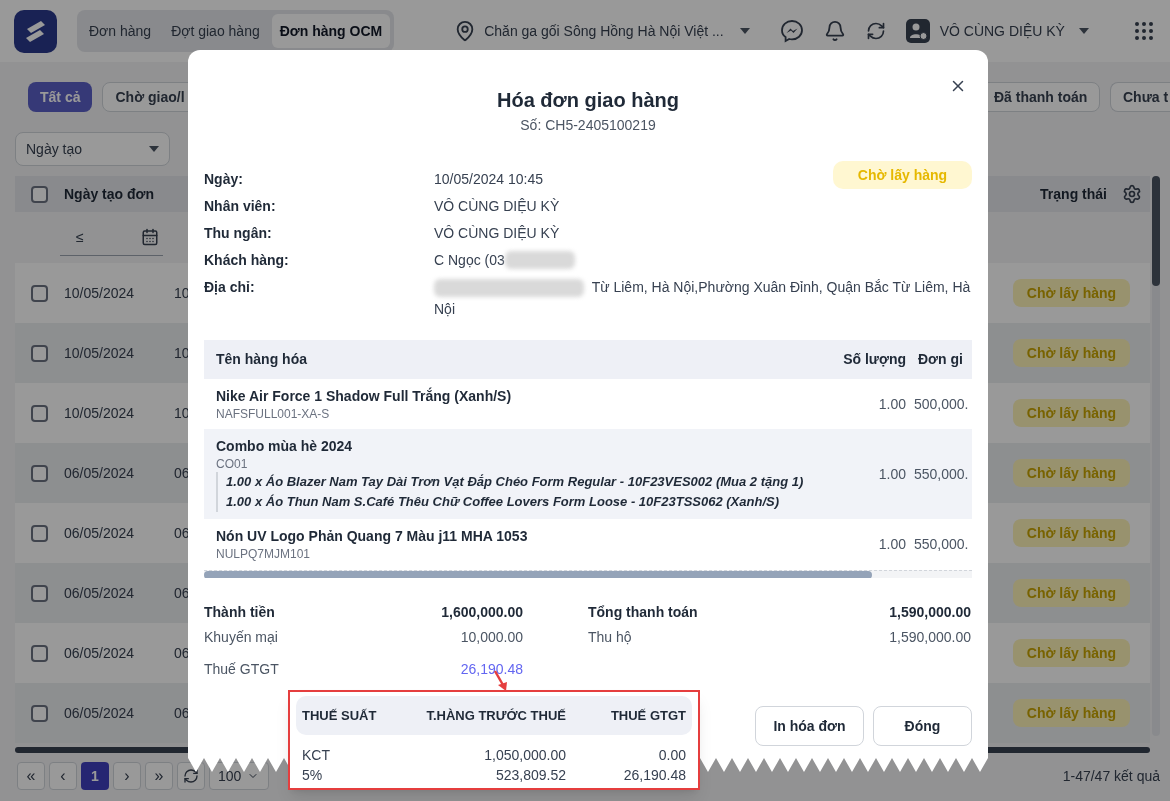 The image size is (1170, 801). Describe the element at coordinates (1002, 31) in the screenshot. I see `user-name: VÔ CÙNG DIỆU KỲ` at that location.